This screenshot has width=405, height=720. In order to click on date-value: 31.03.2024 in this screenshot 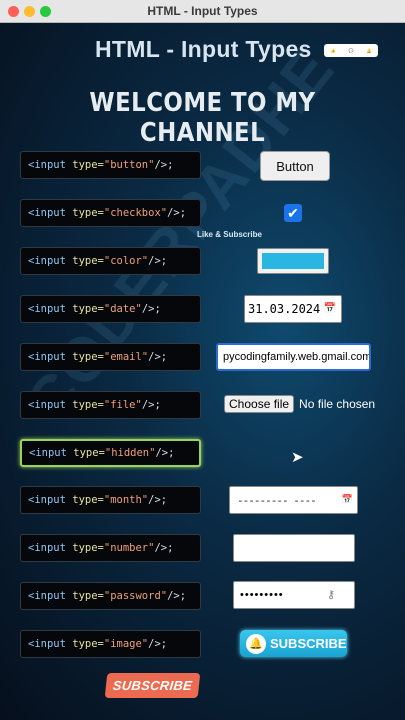, I will do `click(284, 309)`.